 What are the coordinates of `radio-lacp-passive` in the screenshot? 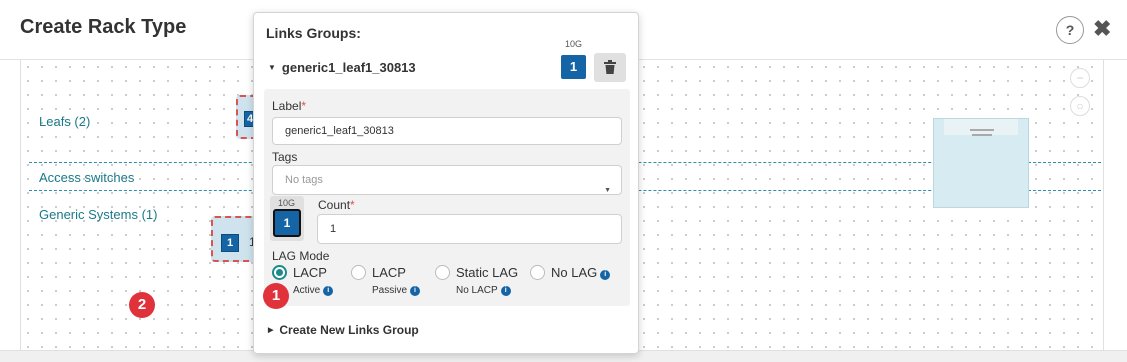 It's located at (358, 272).